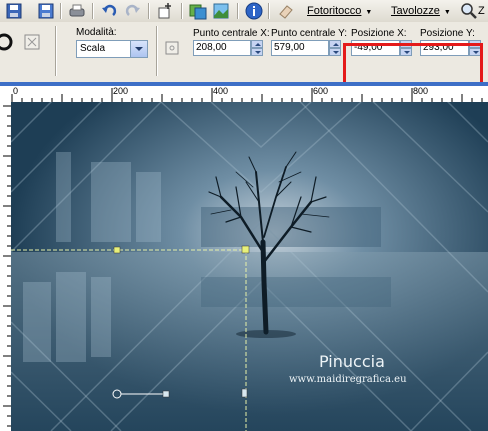 This screenshot has width=488, height=431. What do you see at coordinates (415, 11) in the screenshot?
I see `menu-tavolozze-label: Tavolozze` at bounding box center [415, 11].